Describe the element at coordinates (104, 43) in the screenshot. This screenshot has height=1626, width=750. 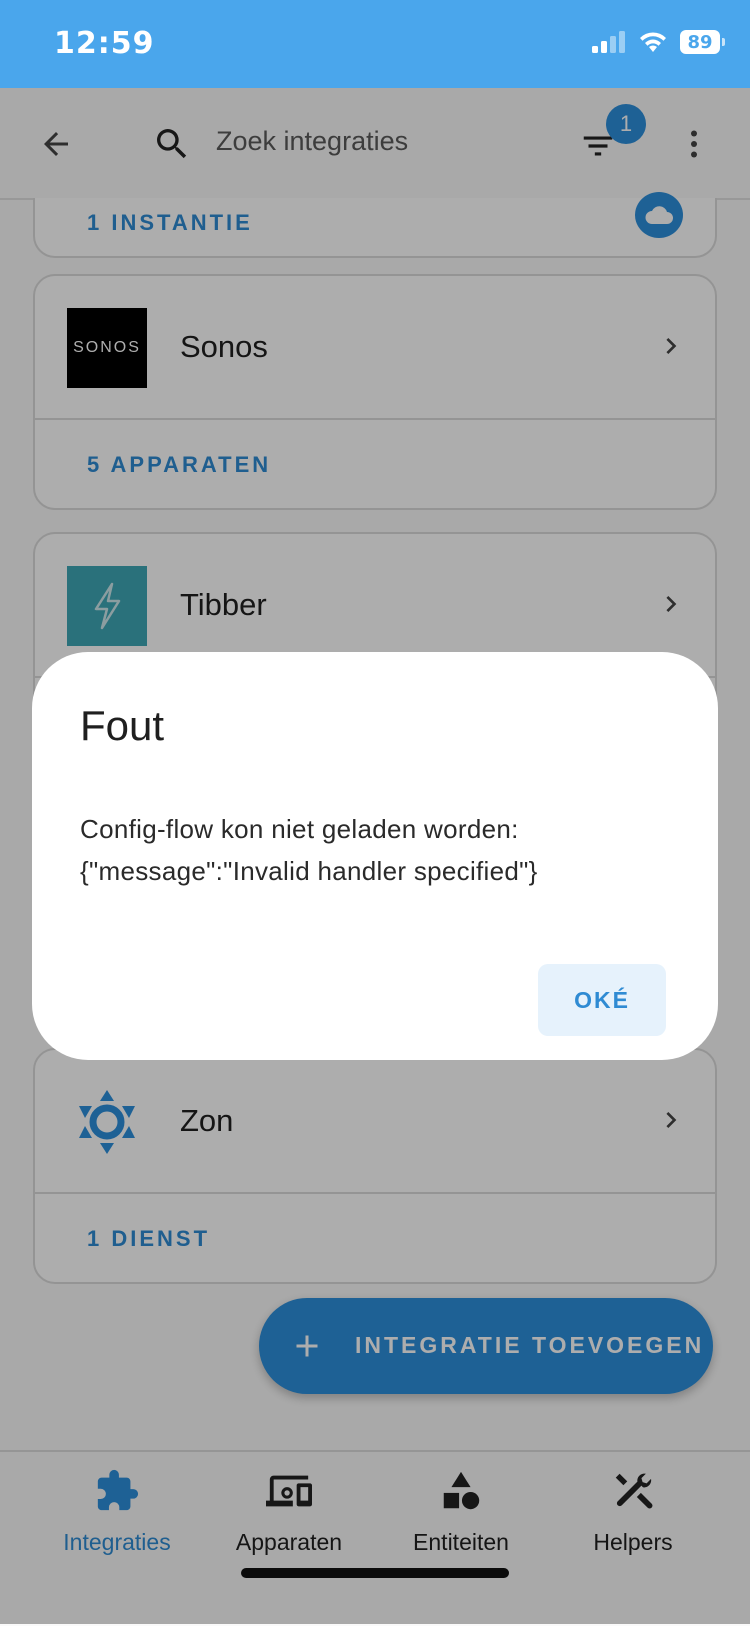
I see `status-time: 12:59` at that location.